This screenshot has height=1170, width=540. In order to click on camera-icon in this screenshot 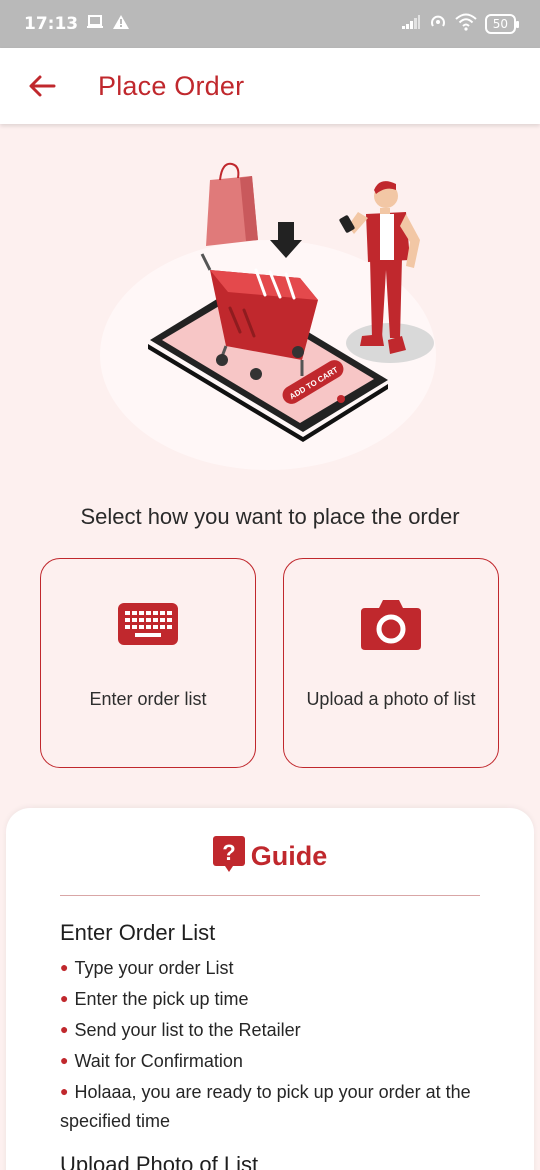, I will do `click(391, 624)`.